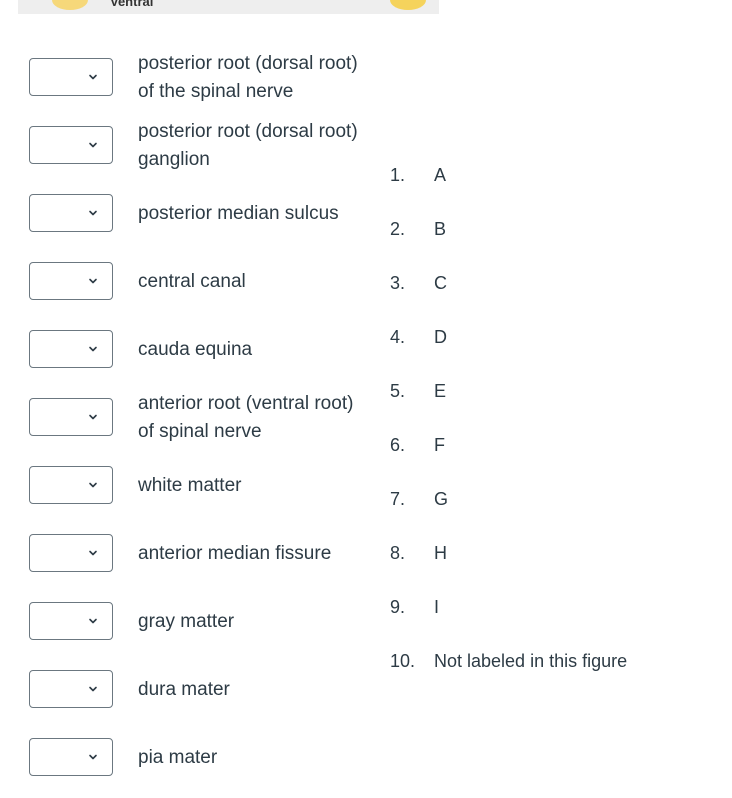 The image size is (732, 798). Describe the element at coordinates (190, 485) in the screenshot. I see `row-label: white matter` at that location.